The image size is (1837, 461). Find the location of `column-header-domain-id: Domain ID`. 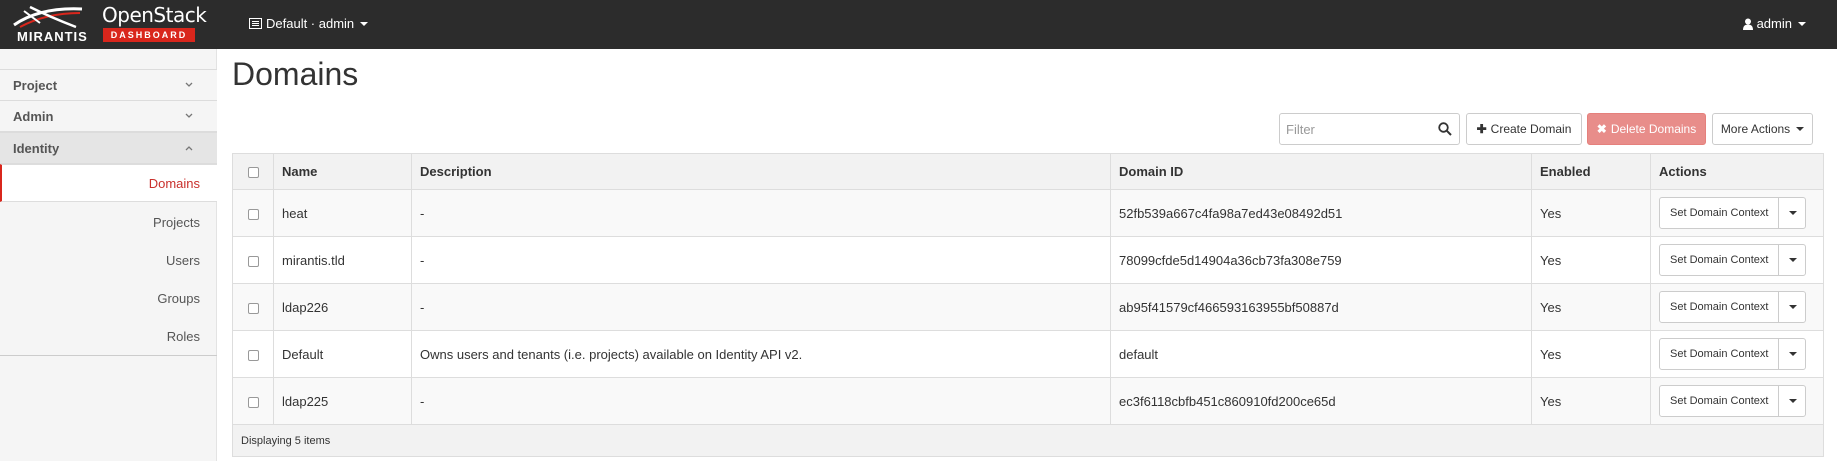

column-header-domain-id: Domain ID is located at coordinates (1321, 171).